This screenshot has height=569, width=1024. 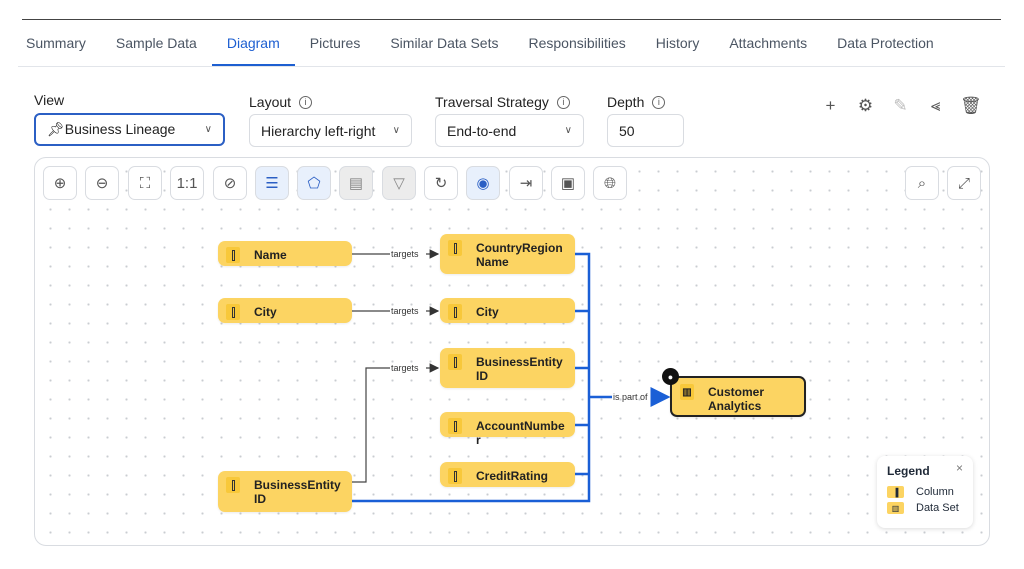 I want to click on legend-title: Legend, so click(x=908, y=471).